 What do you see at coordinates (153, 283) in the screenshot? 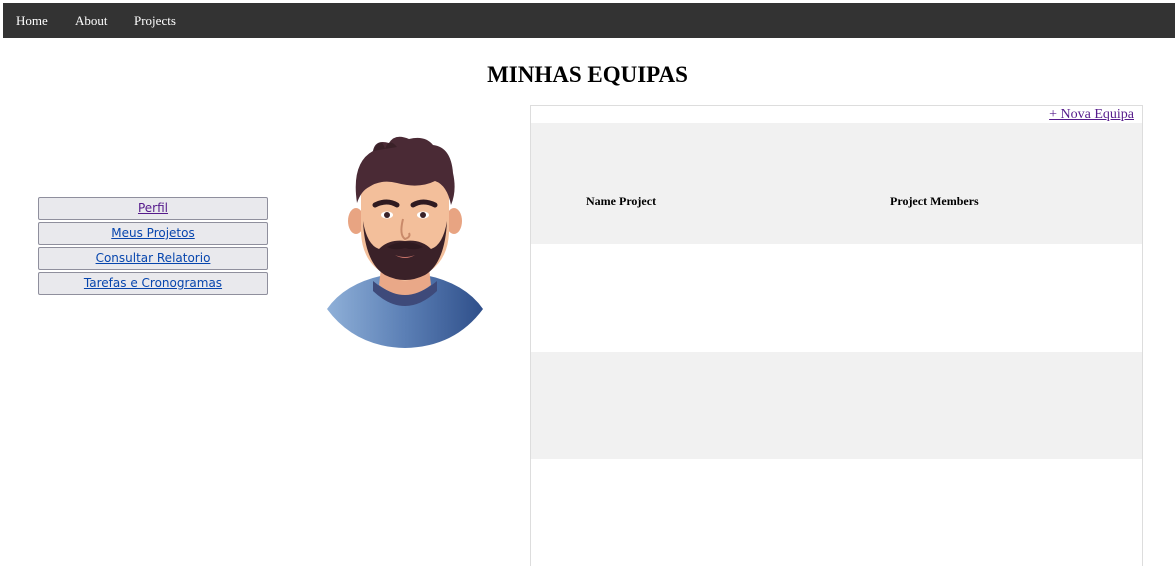
I see `sidebar-item-tarefas-cronogramas: Tarefas e Cronogramas` at bounding box center [153, 283].